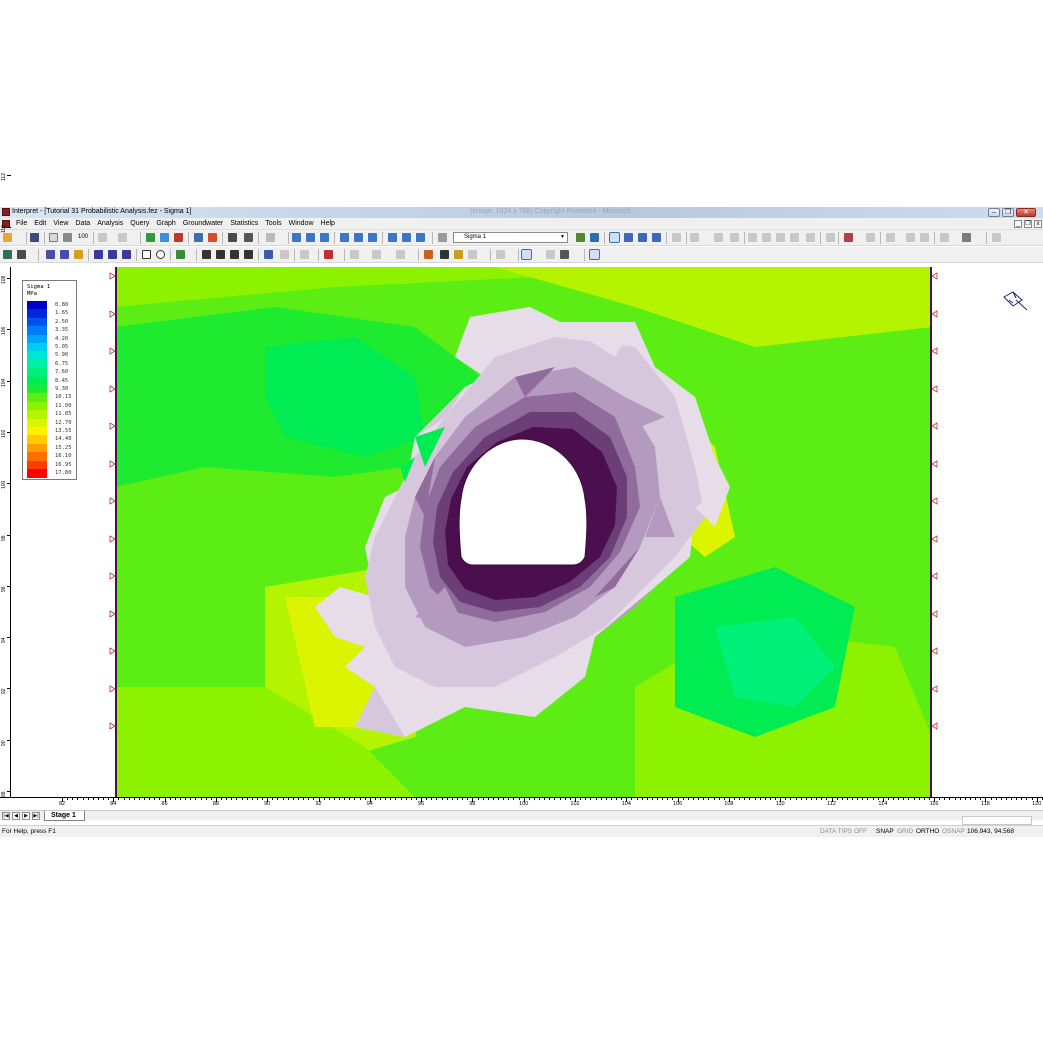 This screenshot has width=1043, height=1043. Describe the element at coordinates (268, 254) in the screenshot. I see `edit-drawing-icon` at that location.